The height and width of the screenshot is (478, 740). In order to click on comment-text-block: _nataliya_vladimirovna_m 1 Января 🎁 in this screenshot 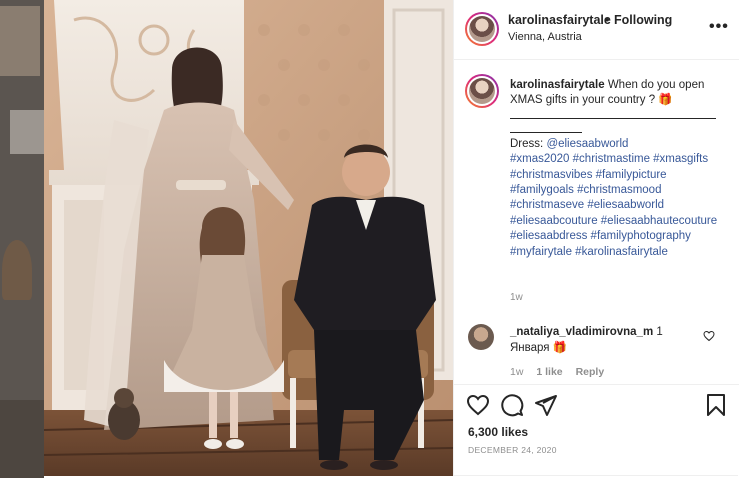, I will do `click(610, 340)`.